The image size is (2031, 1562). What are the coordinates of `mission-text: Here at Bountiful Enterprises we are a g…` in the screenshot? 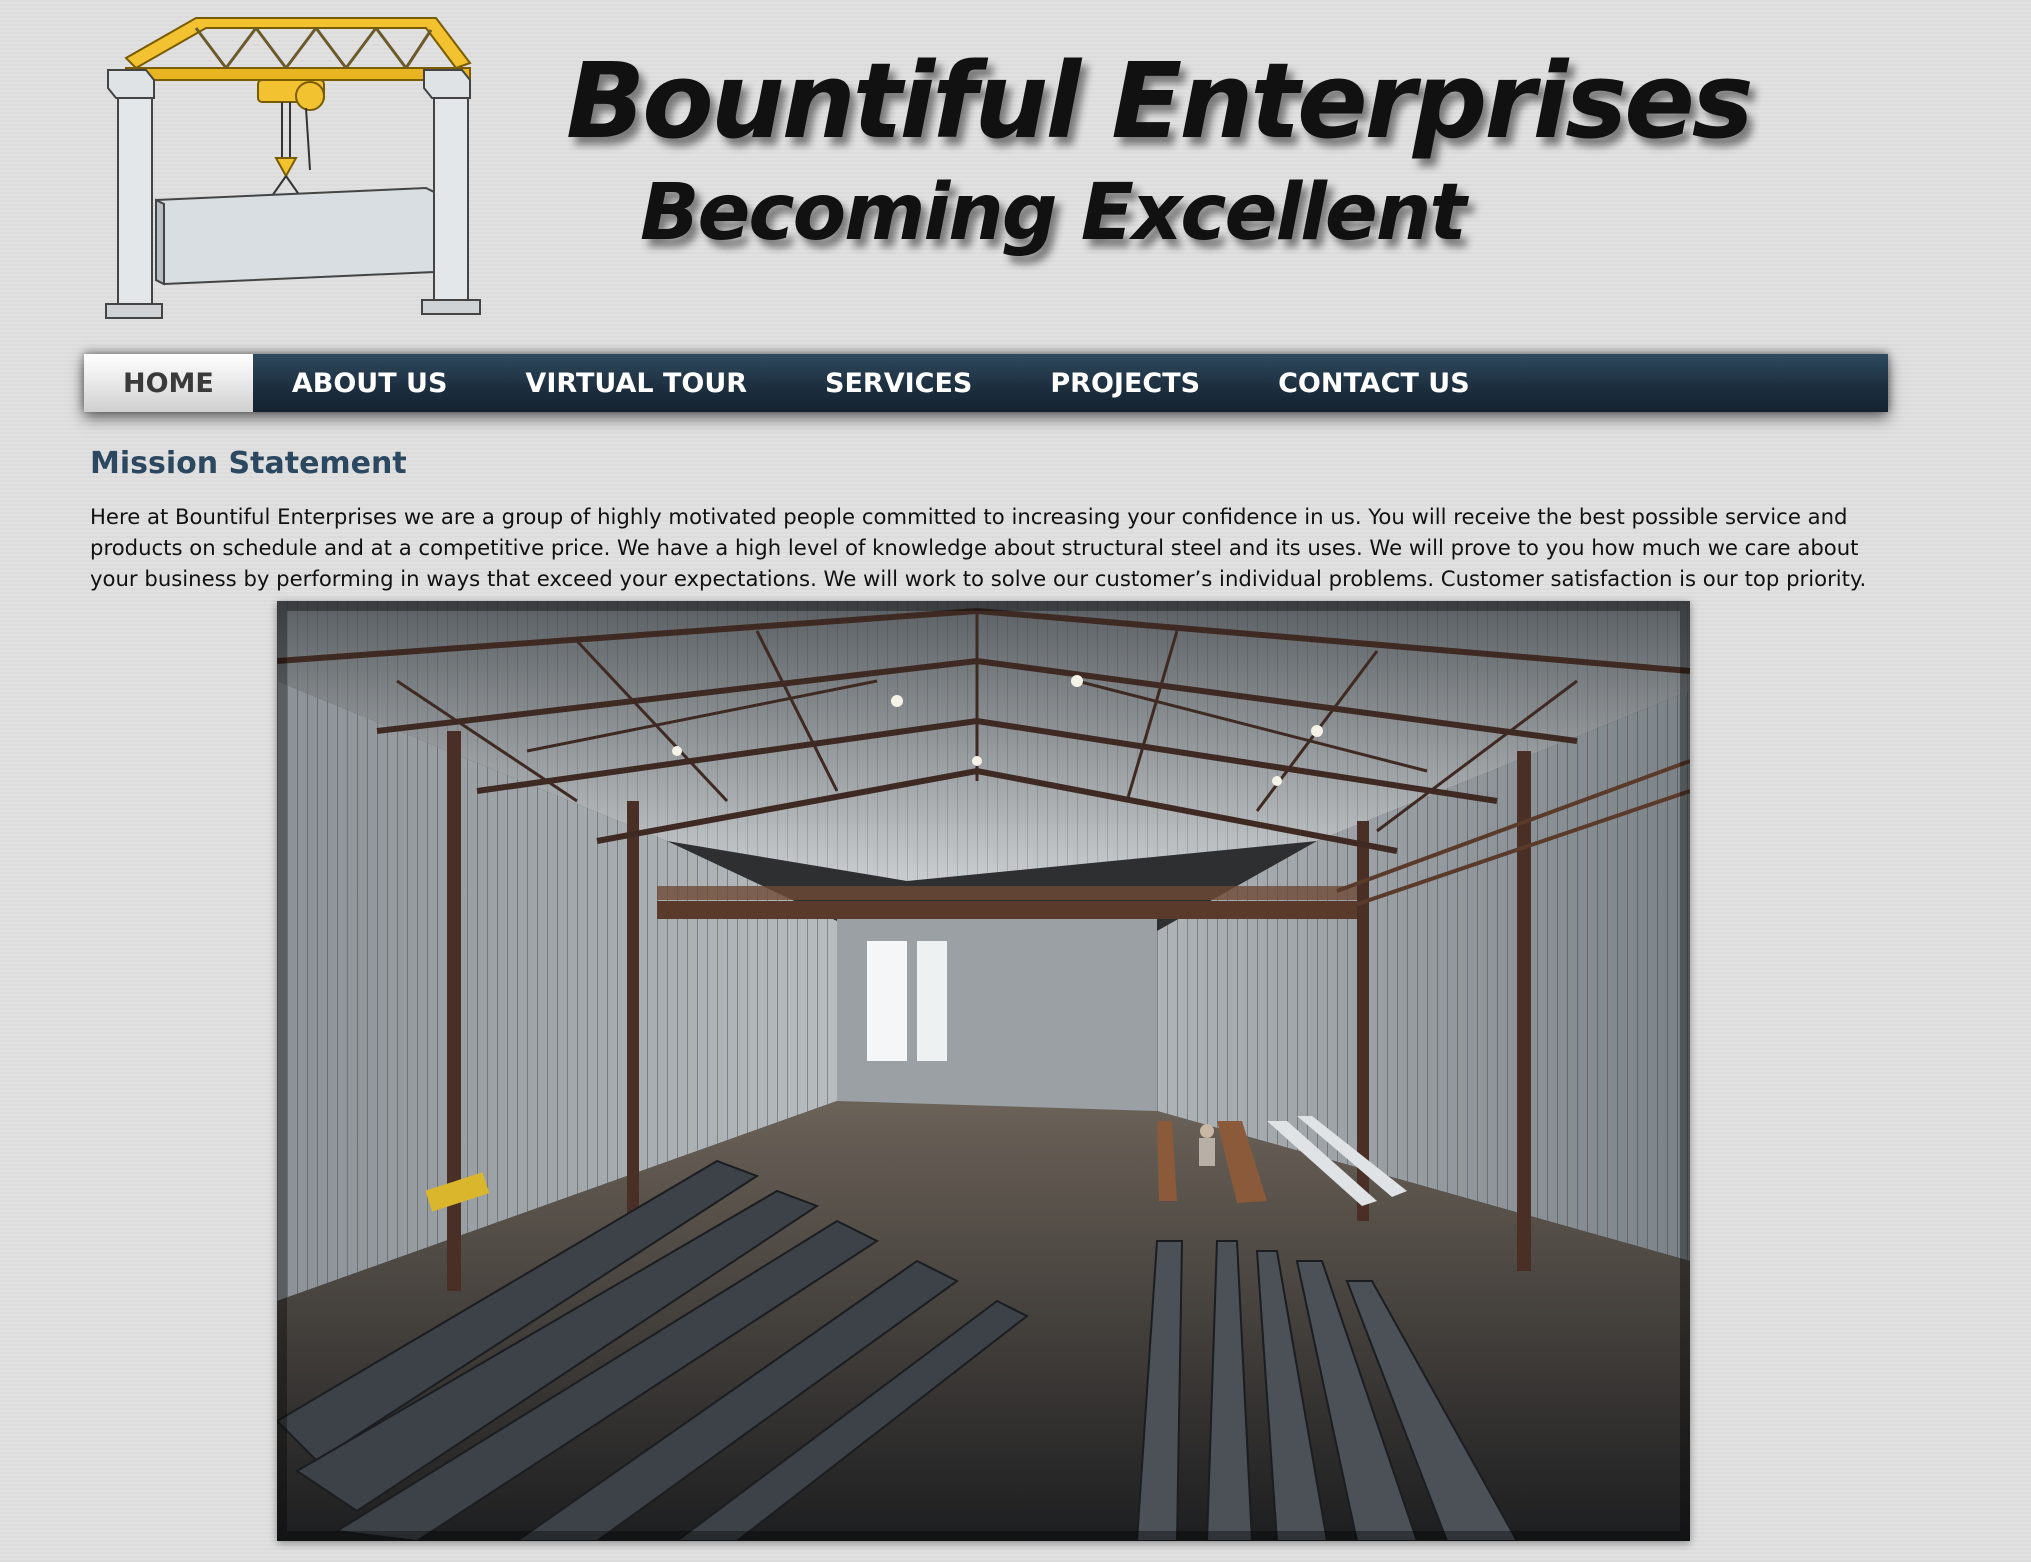 It's located at (978, 547).